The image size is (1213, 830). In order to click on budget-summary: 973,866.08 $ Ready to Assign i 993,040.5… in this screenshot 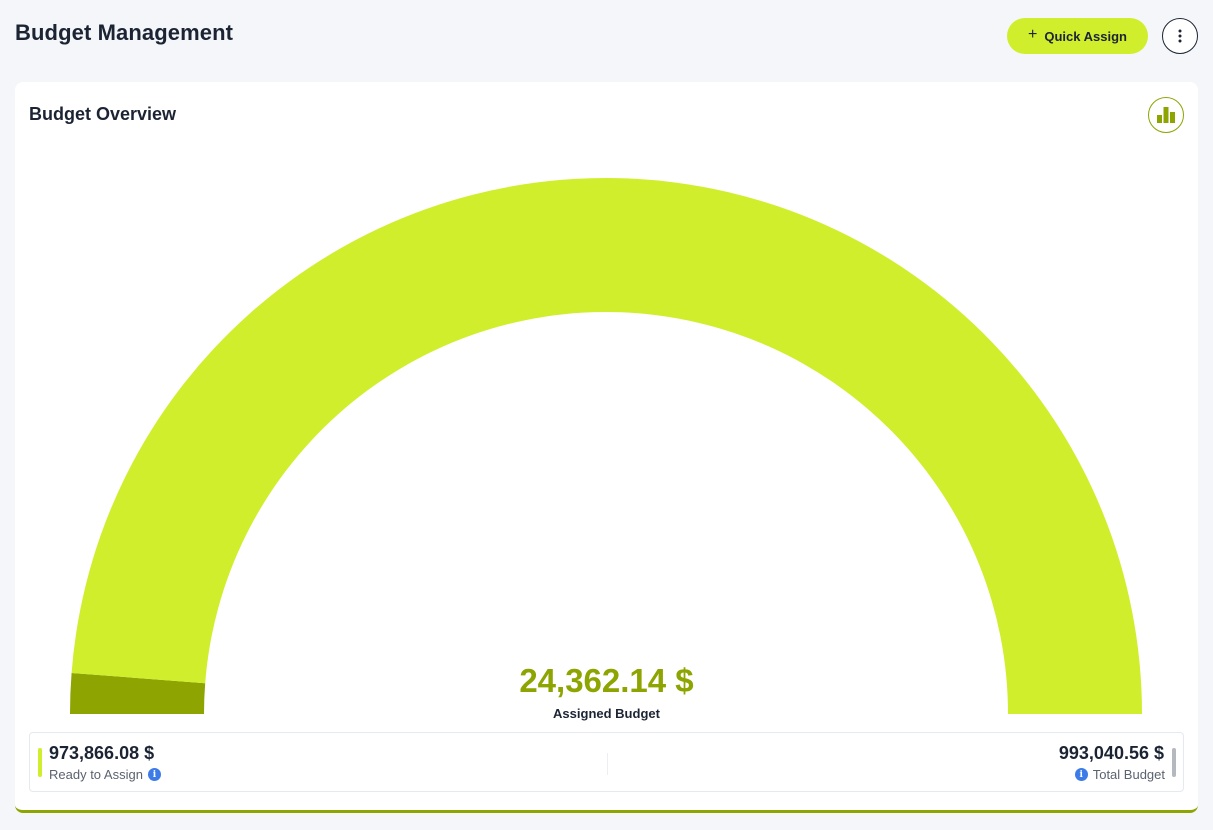, I will do `click(606, 762)`.